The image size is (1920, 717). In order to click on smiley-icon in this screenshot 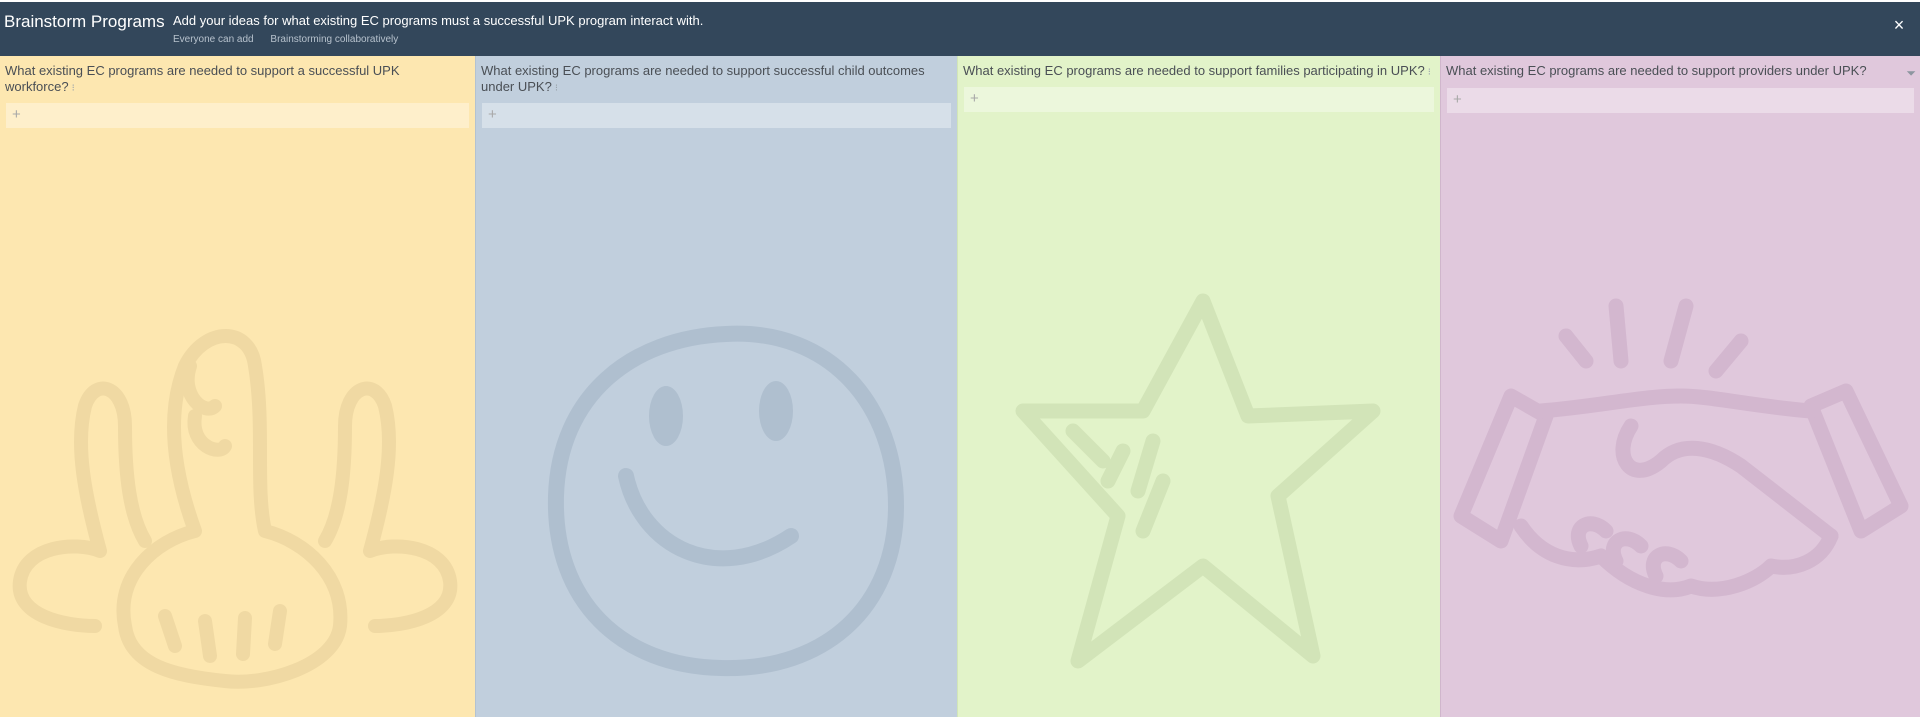, I will do `click(725, 501)`.